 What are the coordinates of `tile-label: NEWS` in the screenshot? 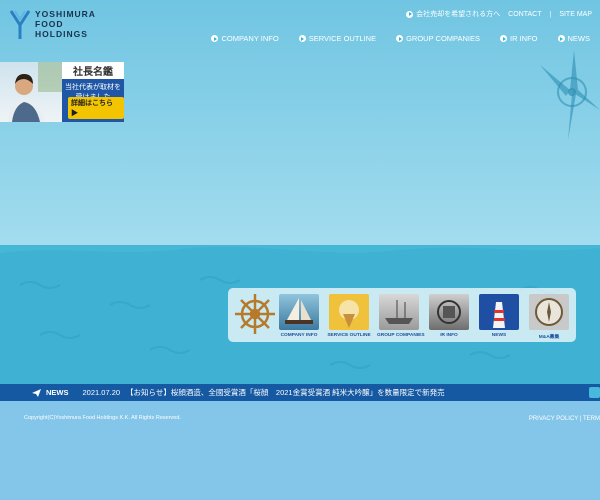 It's located at (499, 335).